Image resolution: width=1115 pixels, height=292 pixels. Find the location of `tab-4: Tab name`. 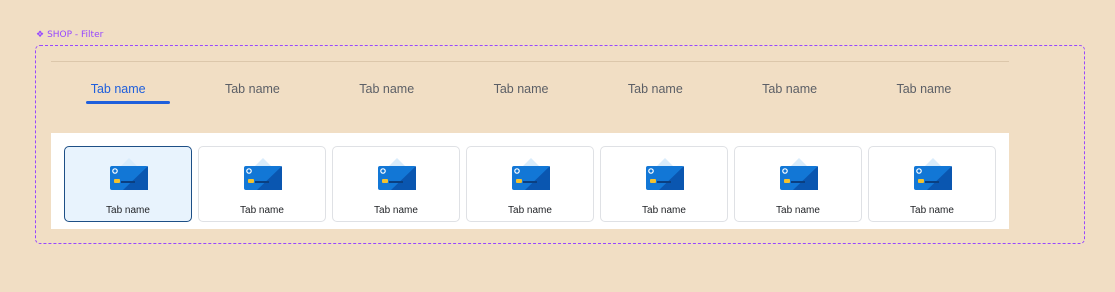

tab-4: Tab name is located at coordinates (521, 92).